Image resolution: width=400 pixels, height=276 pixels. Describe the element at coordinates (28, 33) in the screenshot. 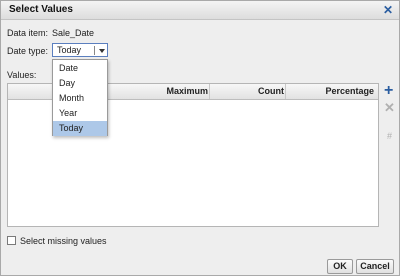

I see `data-item-label: Data item:` at that location.